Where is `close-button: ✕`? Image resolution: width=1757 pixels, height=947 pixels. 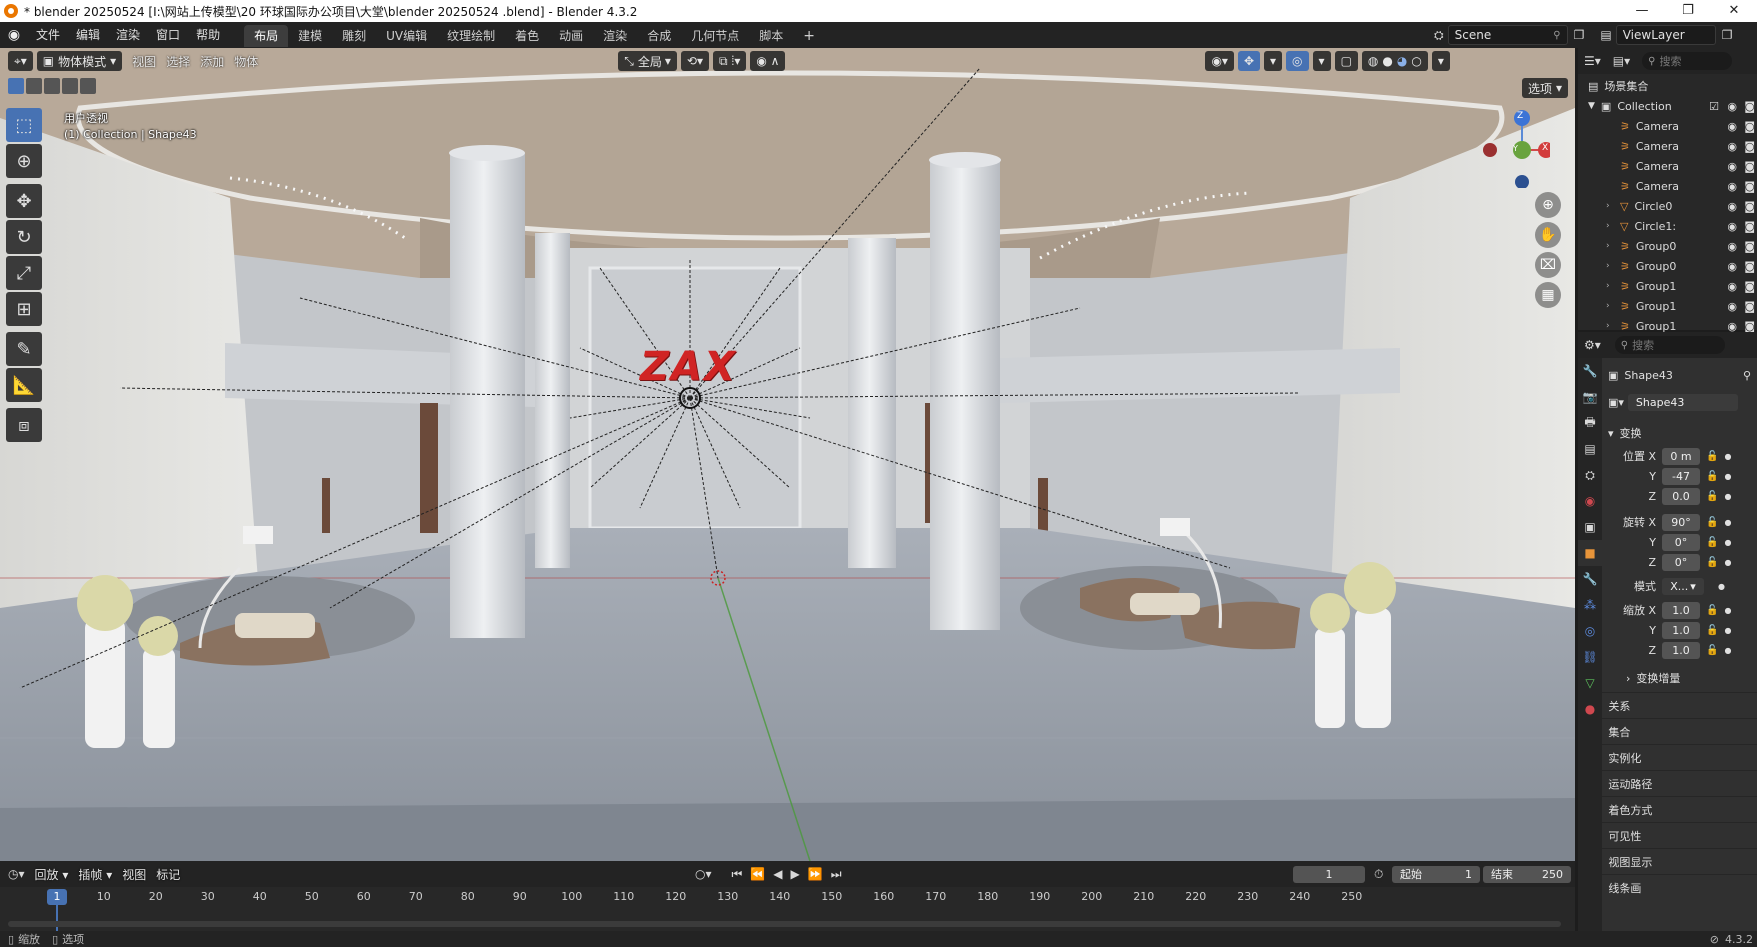
close-button: ✕ is located at coordinates (1734, 11).